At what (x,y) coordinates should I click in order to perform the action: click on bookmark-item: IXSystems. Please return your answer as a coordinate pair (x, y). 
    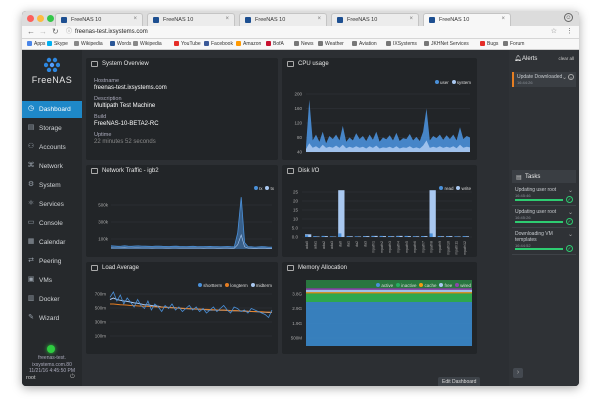
    Looking at the image, I should click on (401, 44).